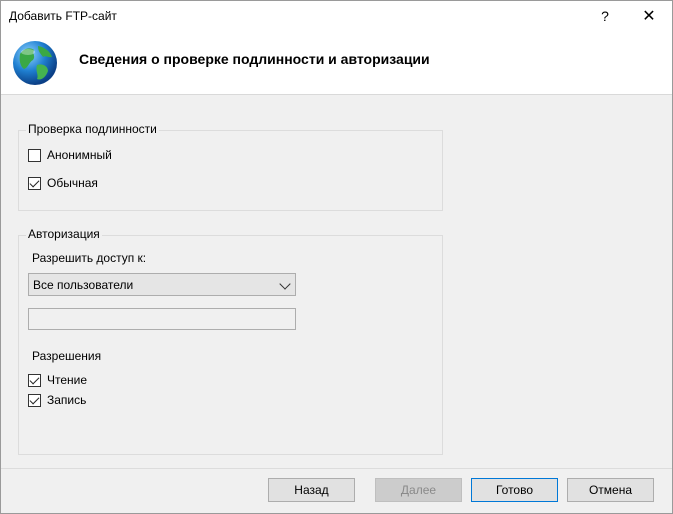  Describe the element at coordinates (67, 380) in the screenshot. I see `read-label: Чтение` at that location.